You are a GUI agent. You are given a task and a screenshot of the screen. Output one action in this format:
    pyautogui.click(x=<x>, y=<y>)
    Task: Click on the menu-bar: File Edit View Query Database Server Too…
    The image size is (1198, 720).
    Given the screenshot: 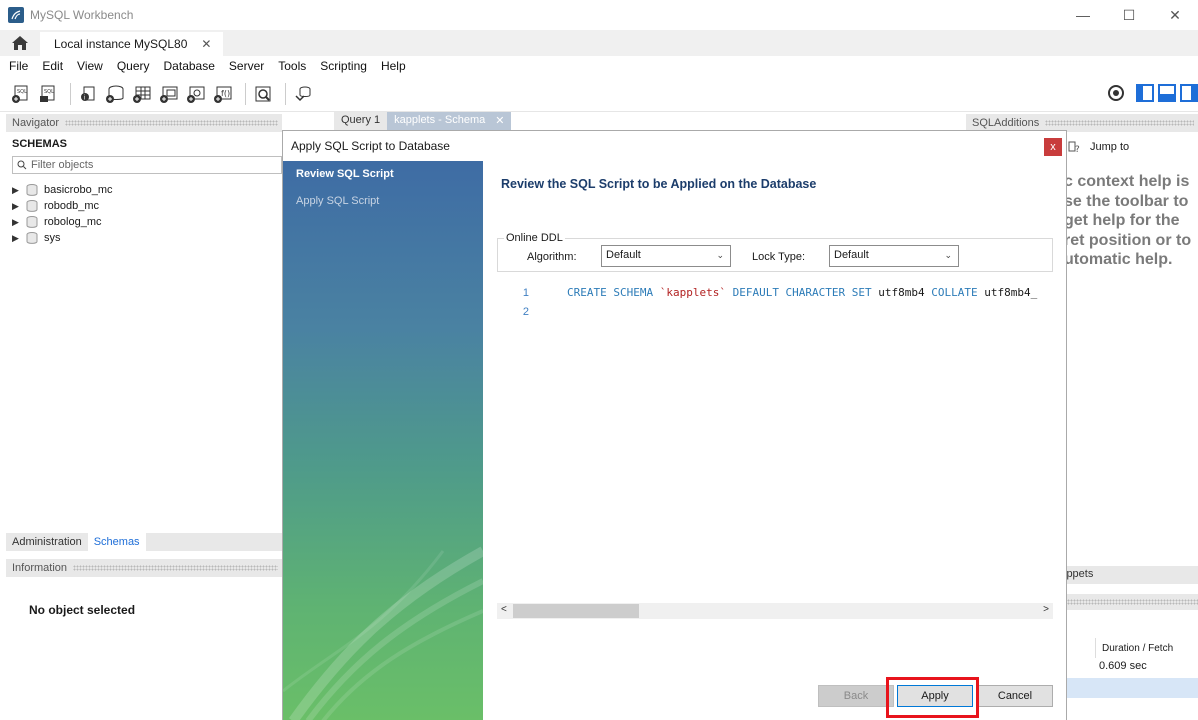 What is the action you would take?
    pyautogui.click(x=599, y=66)
    